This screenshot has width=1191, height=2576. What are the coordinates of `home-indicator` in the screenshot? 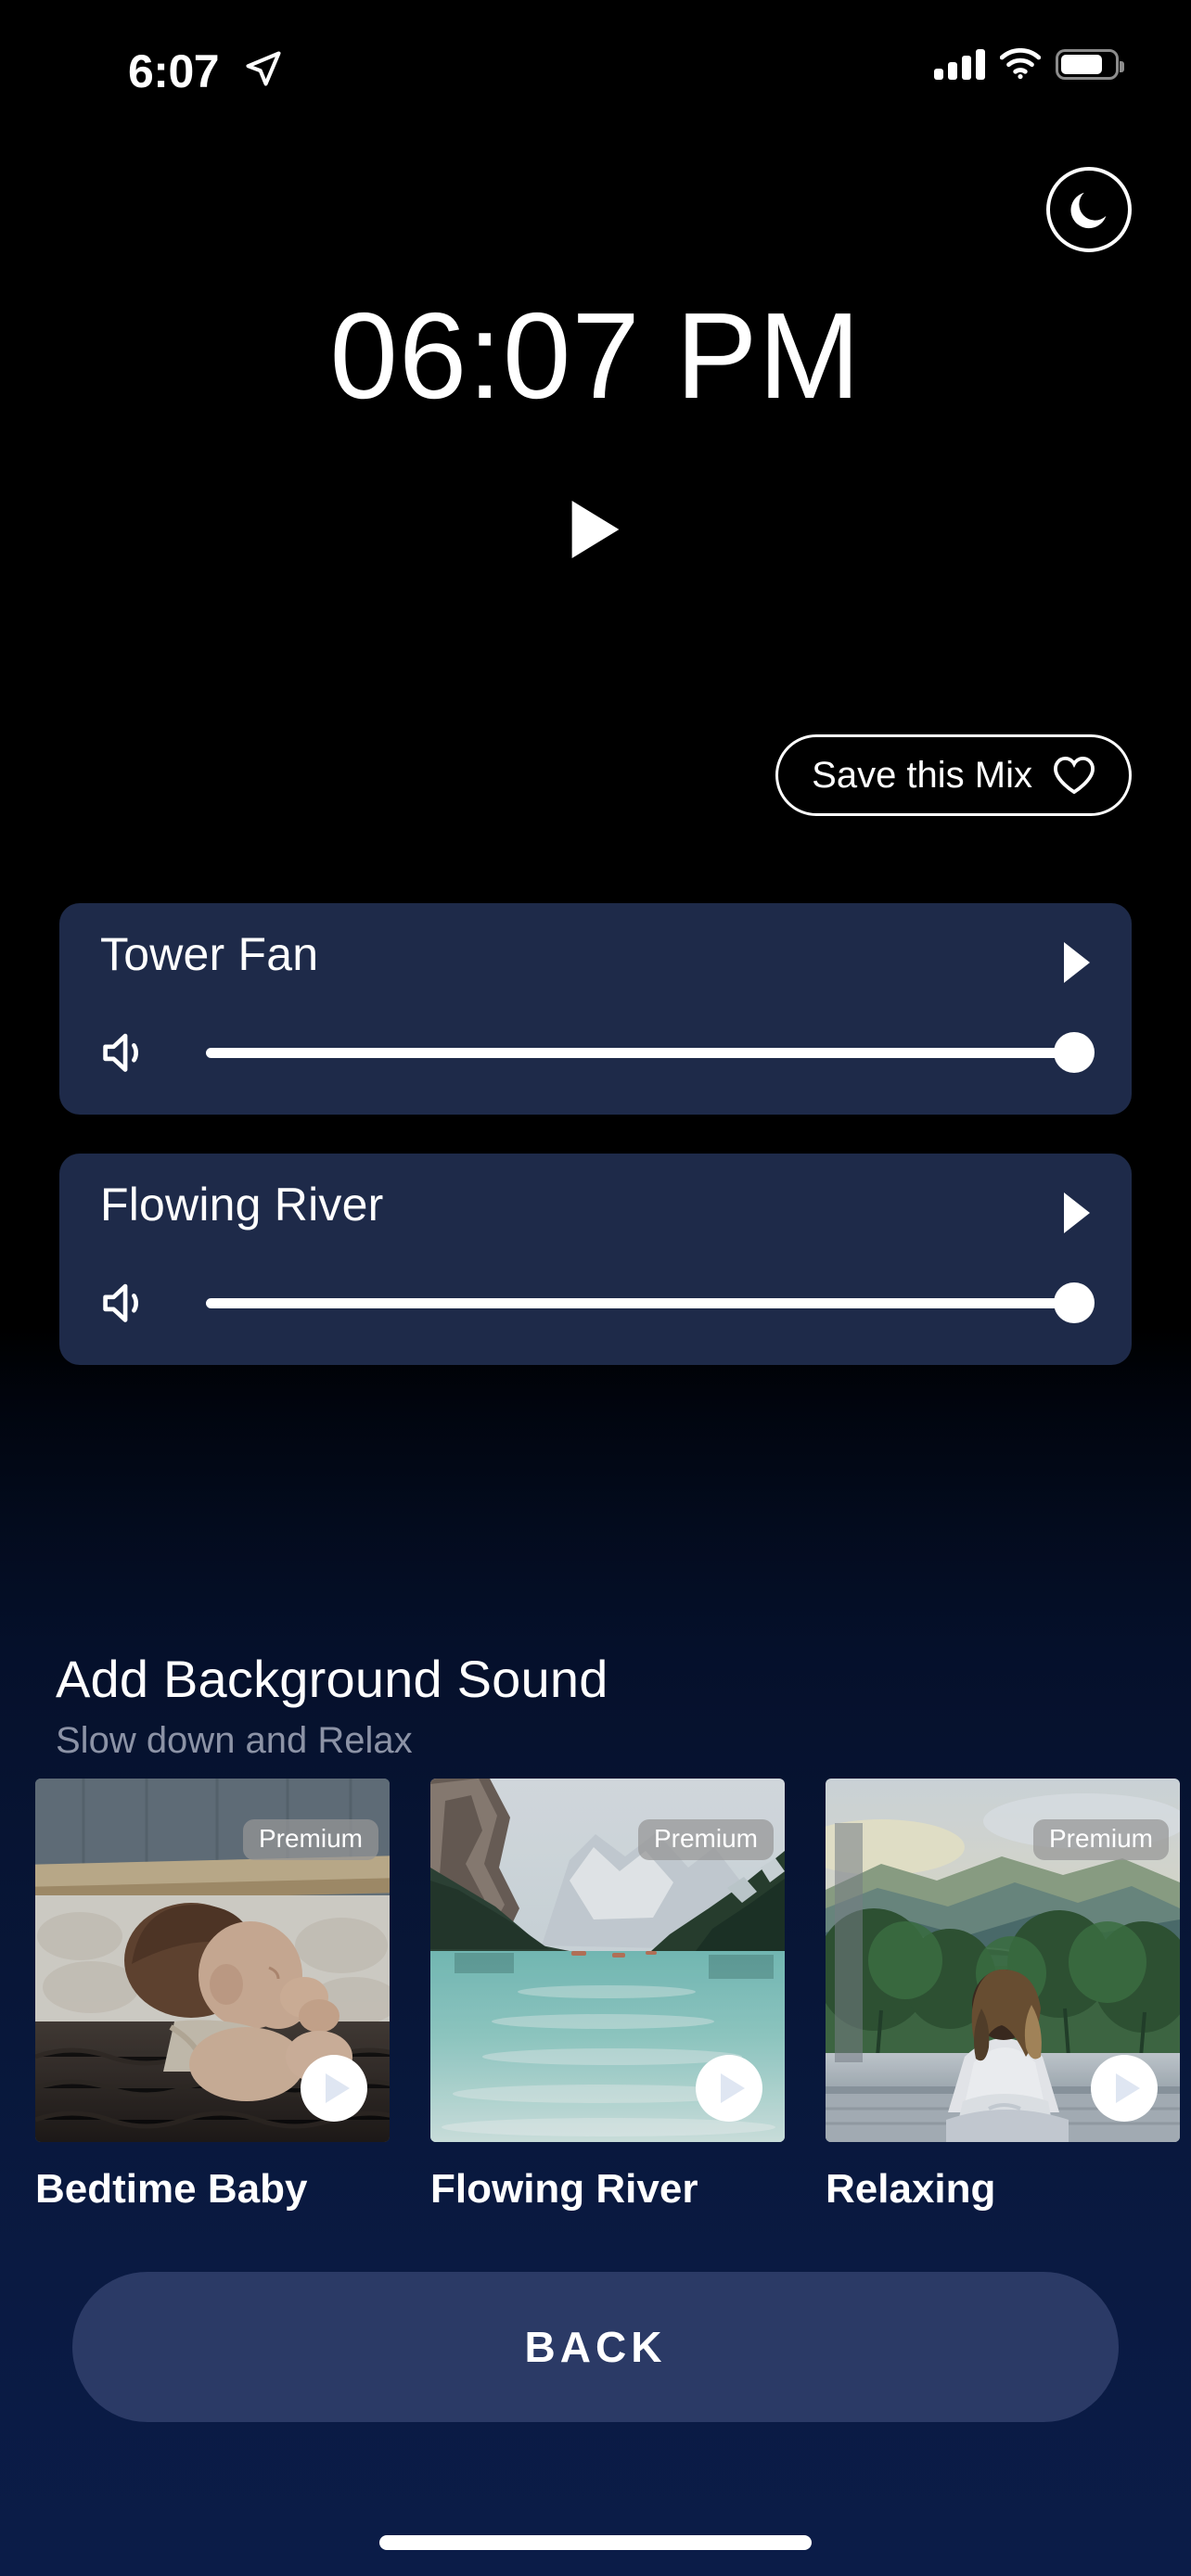 It's located at (595, 2542).